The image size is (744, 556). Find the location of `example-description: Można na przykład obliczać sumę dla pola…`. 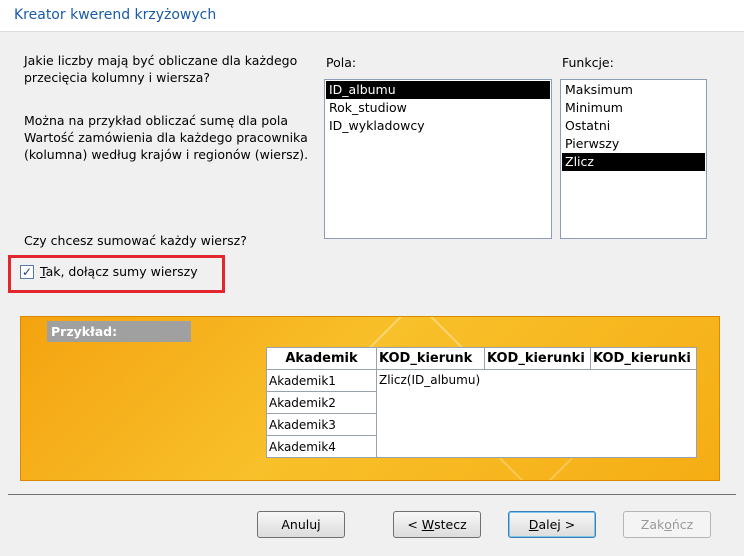

example-description: Można na przykład obliczać sumę dla pola… is located at coordinates (166, 137).